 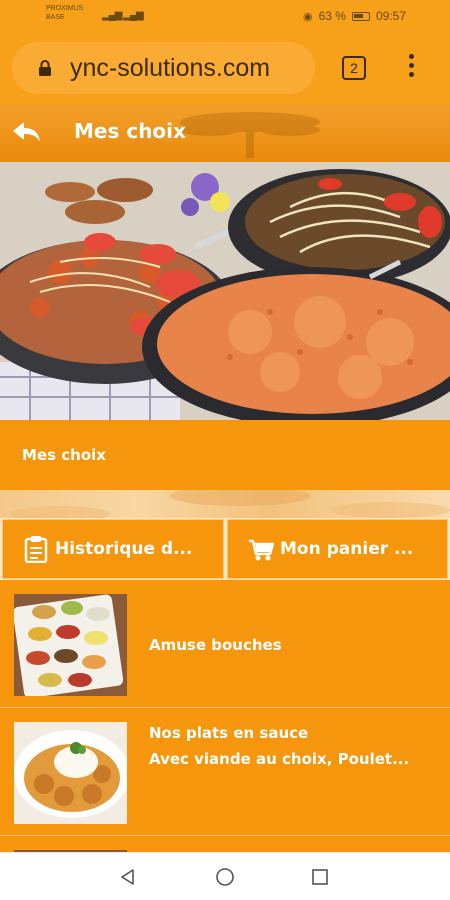 I want to click on shopping-cart-icon, so click(x=261, y=550).